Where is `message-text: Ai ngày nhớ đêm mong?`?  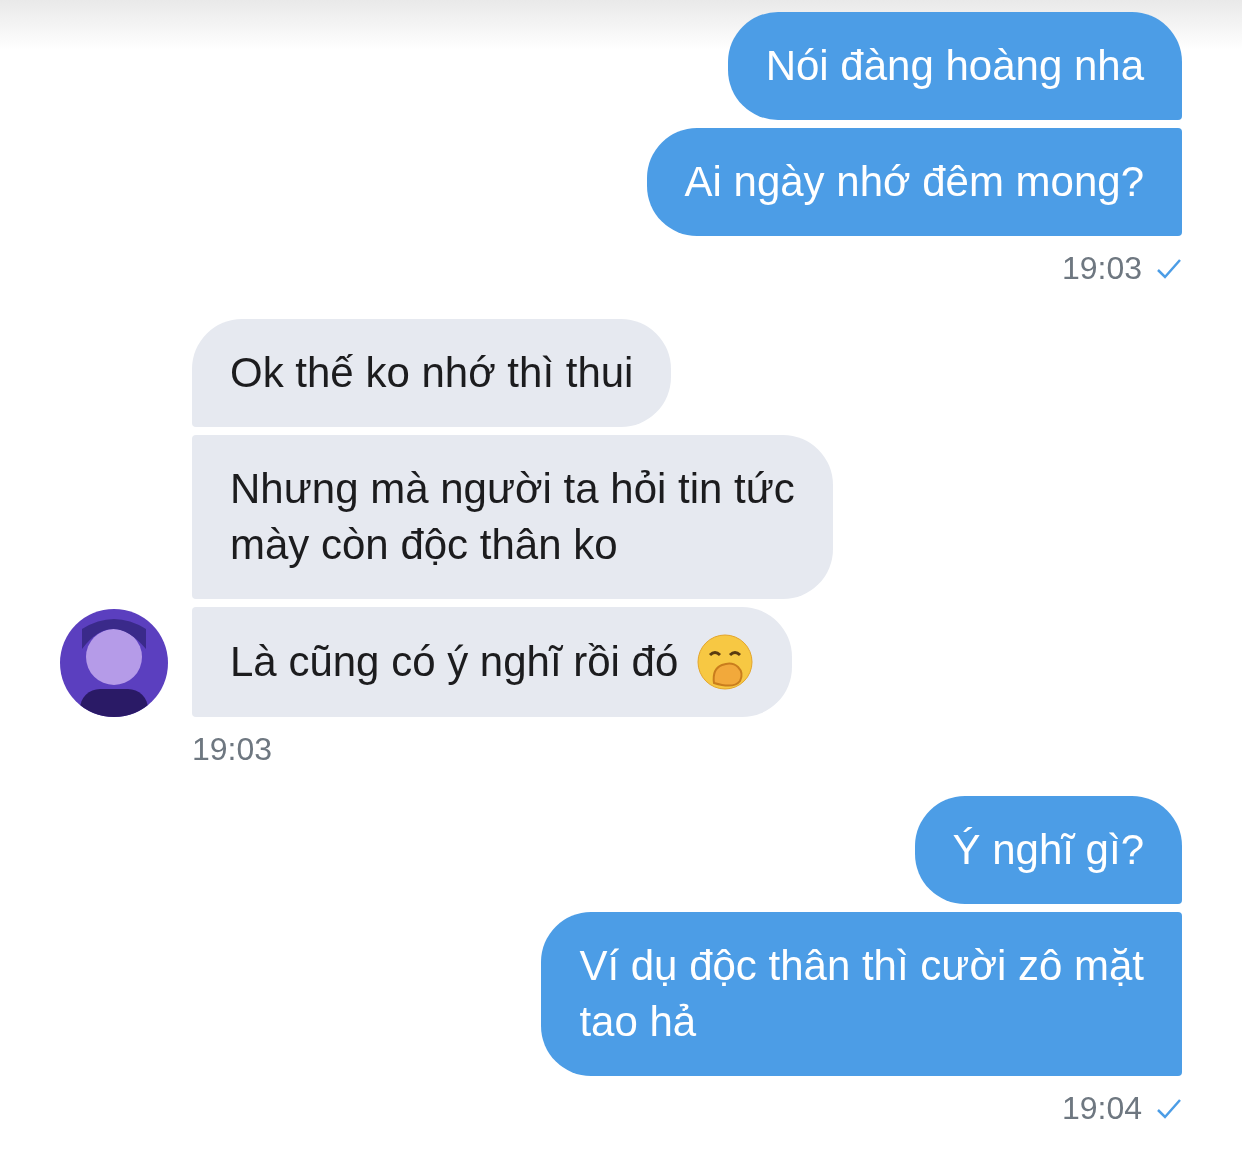
message-text: Ai ngày nhớ đêm mong? is located at coordinates (914, 182).